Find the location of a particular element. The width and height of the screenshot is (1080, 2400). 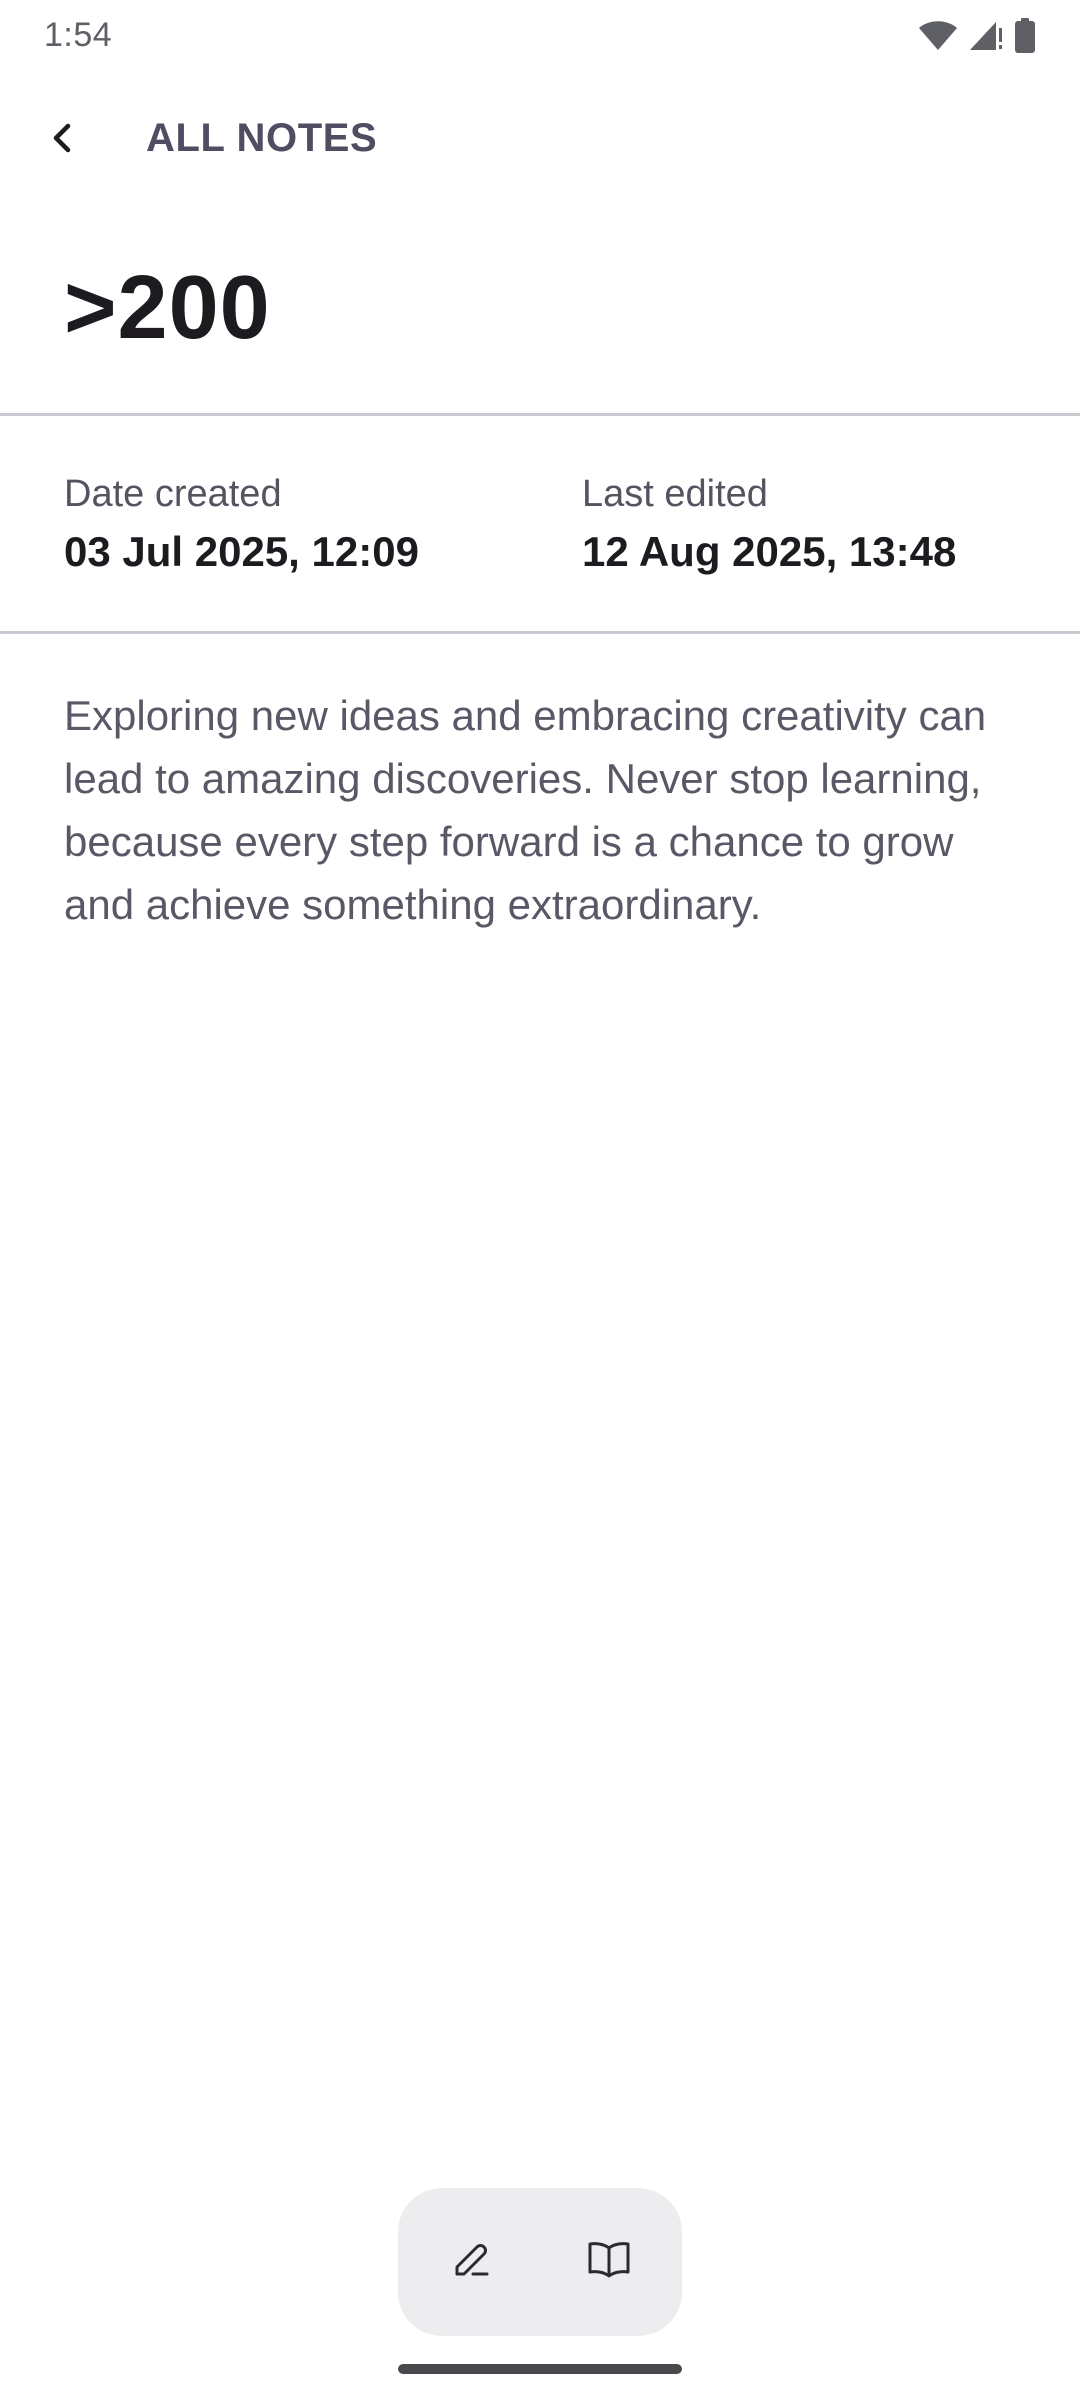

read-mode-button is located at coordinates (609, 2262).